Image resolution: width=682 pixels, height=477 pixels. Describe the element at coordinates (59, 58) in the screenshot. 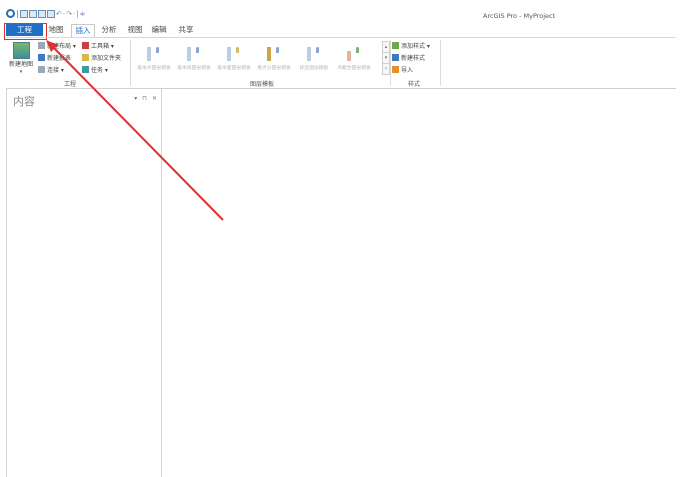

I see `new-report-label: 新建报表` at that location.